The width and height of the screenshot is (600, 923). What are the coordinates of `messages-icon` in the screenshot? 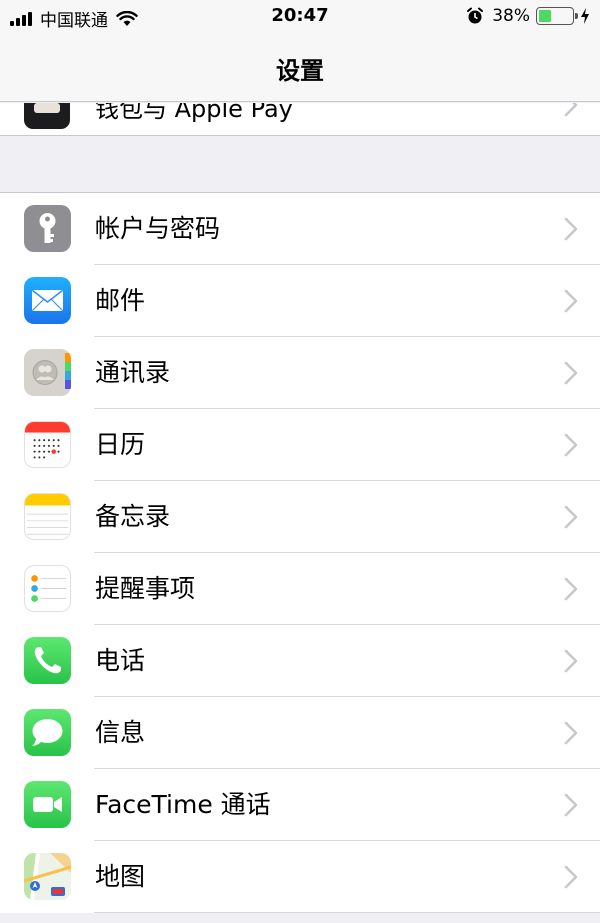 It's located at (47, 732).